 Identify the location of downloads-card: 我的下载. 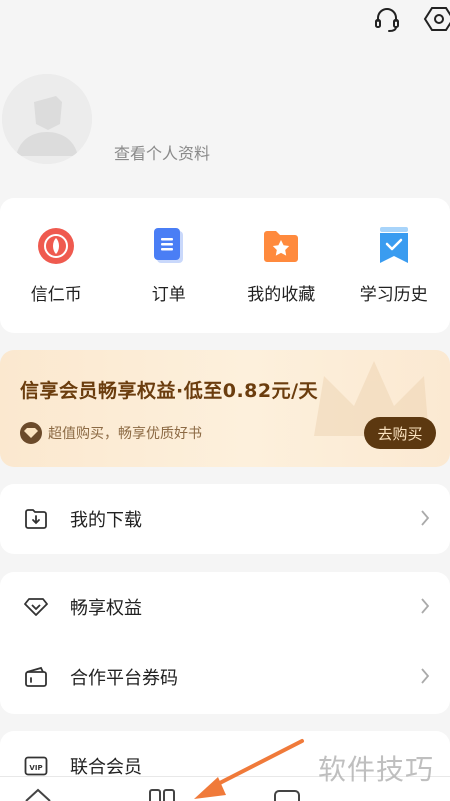
(225, 519).